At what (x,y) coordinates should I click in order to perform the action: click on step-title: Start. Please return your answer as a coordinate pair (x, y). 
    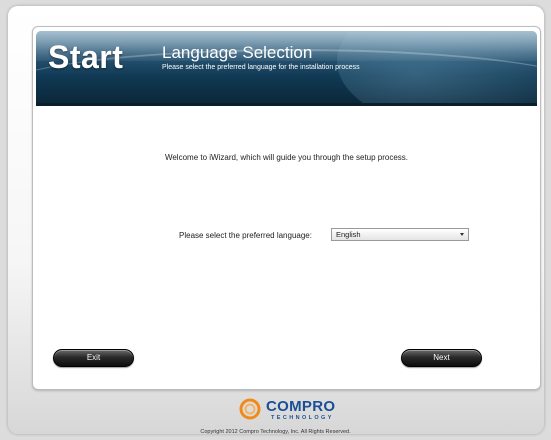
    Looking at the image, I should click on (86, 57).